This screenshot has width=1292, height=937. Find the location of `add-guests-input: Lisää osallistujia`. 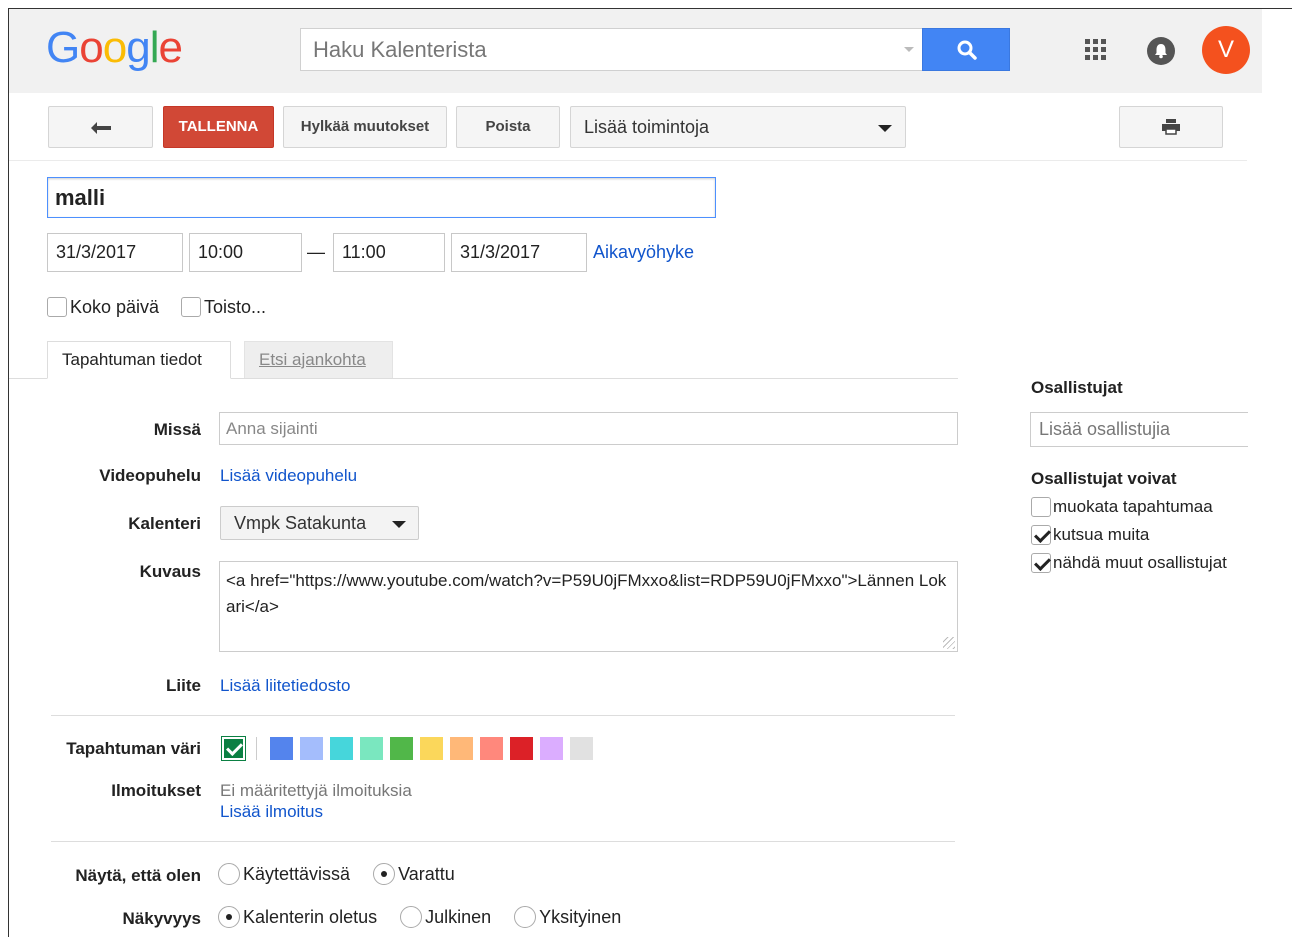

add-guests-input: Lisää osallistujia is located at coordinates (1145, 429).